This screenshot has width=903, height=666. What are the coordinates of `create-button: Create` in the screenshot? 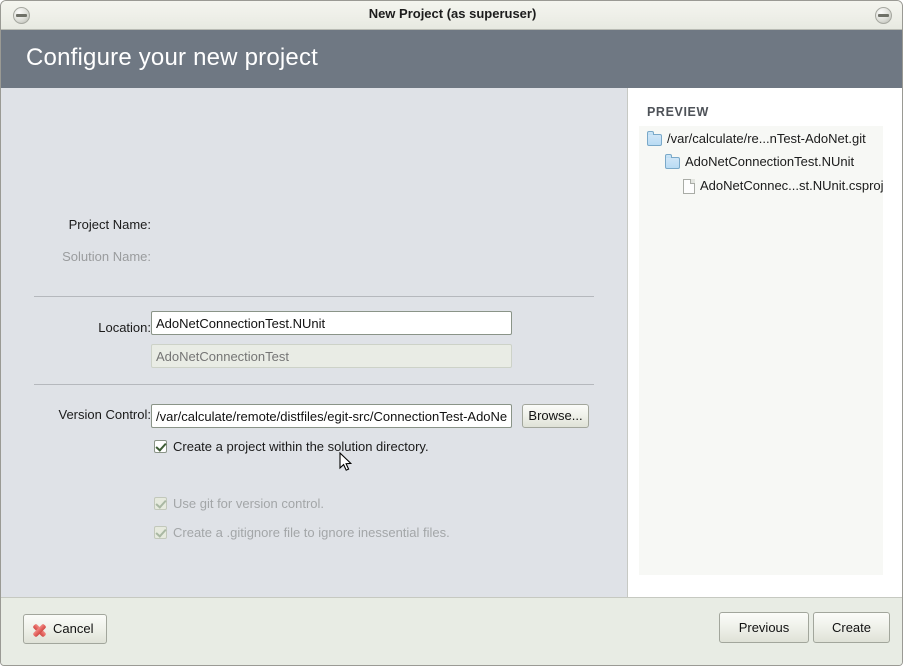 It's located at (851, 627).